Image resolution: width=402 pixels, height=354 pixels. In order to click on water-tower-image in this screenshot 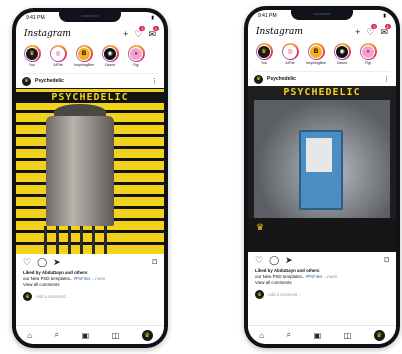, I will do `click(80, 171)`.